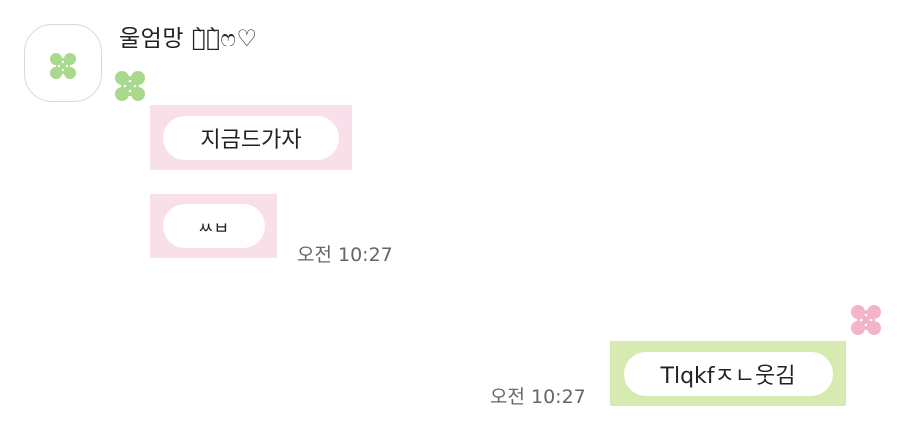  I want to click on green-clover-icon, so click(130, 86).